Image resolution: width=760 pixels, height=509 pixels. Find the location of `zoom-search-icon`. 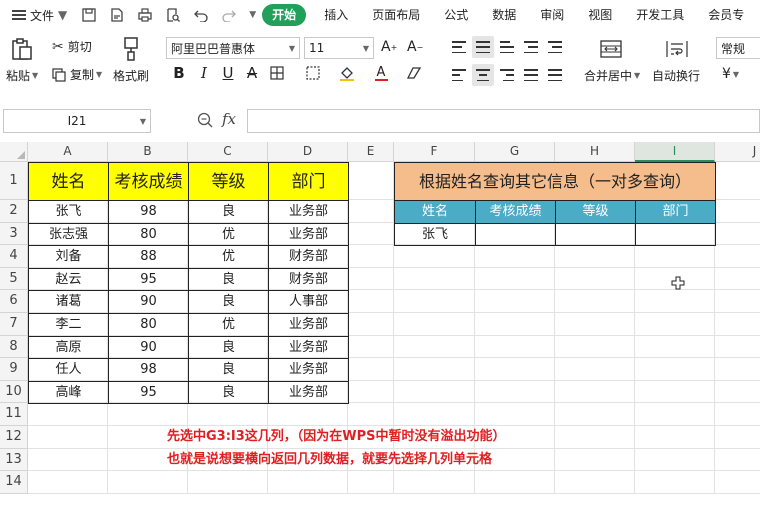

zoom-search-icon is located at coordinates (205, 120).